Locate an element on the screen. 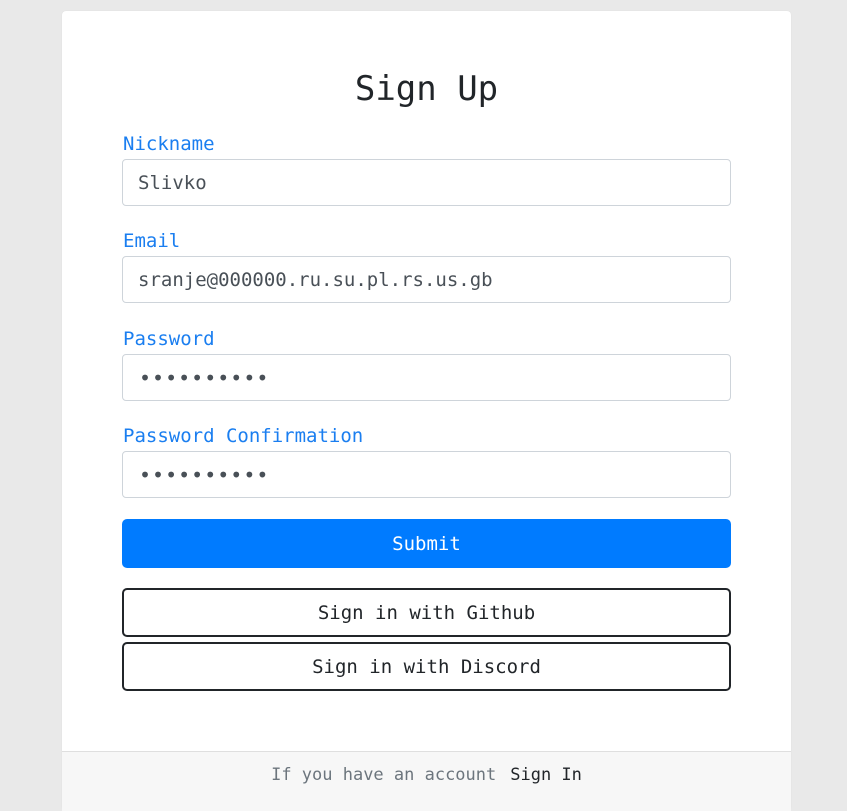 The width and height of the screenshot is (847, 811). card-footer: If you have an account Sign In is located at coordinates (426, 781).